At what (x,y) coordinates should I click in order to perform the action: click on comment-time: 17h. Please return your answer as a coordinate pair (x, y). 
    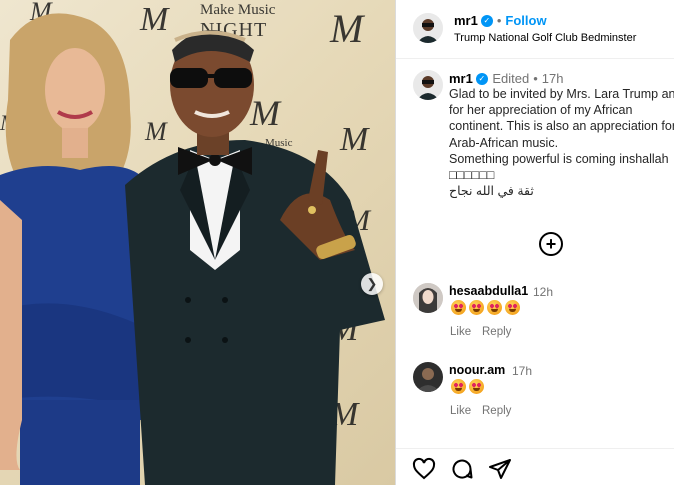
    Looking at the image, I should click on (522, 371).